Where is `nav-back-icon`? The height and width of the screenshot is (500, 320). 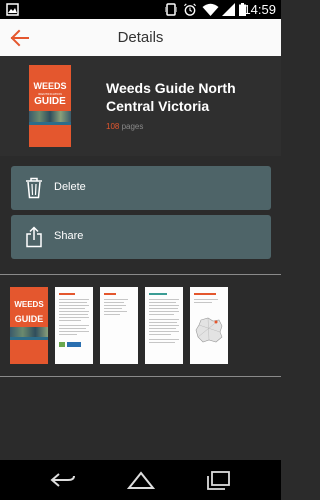 nav-back-icon is located at coordinates (63, 480).